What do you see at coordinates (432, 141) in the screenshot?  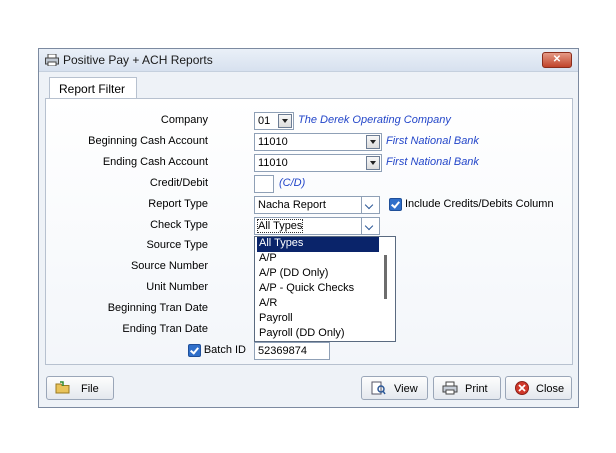 I see `beginning-bank-name: First National Bank` at bounding box center [432, 141].